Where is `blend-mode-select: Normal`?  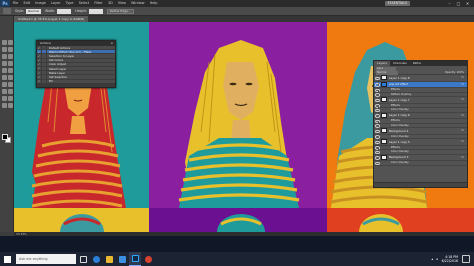
blend-mode-select: Normal is located at coordinates (387, 73).